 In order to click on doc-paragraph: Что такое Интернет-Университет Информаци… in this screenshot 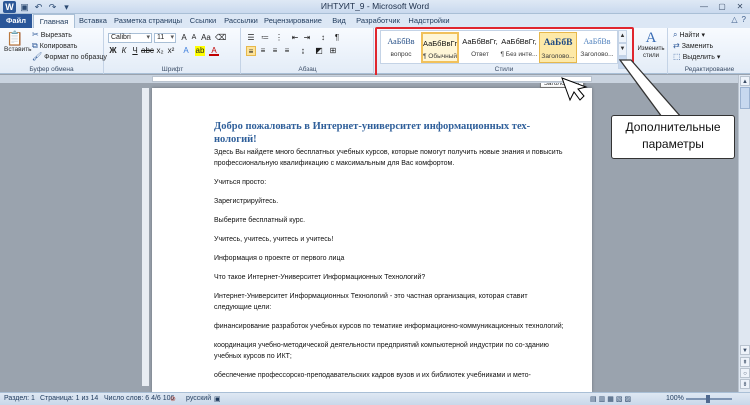, I will do `click(389, 277)`.